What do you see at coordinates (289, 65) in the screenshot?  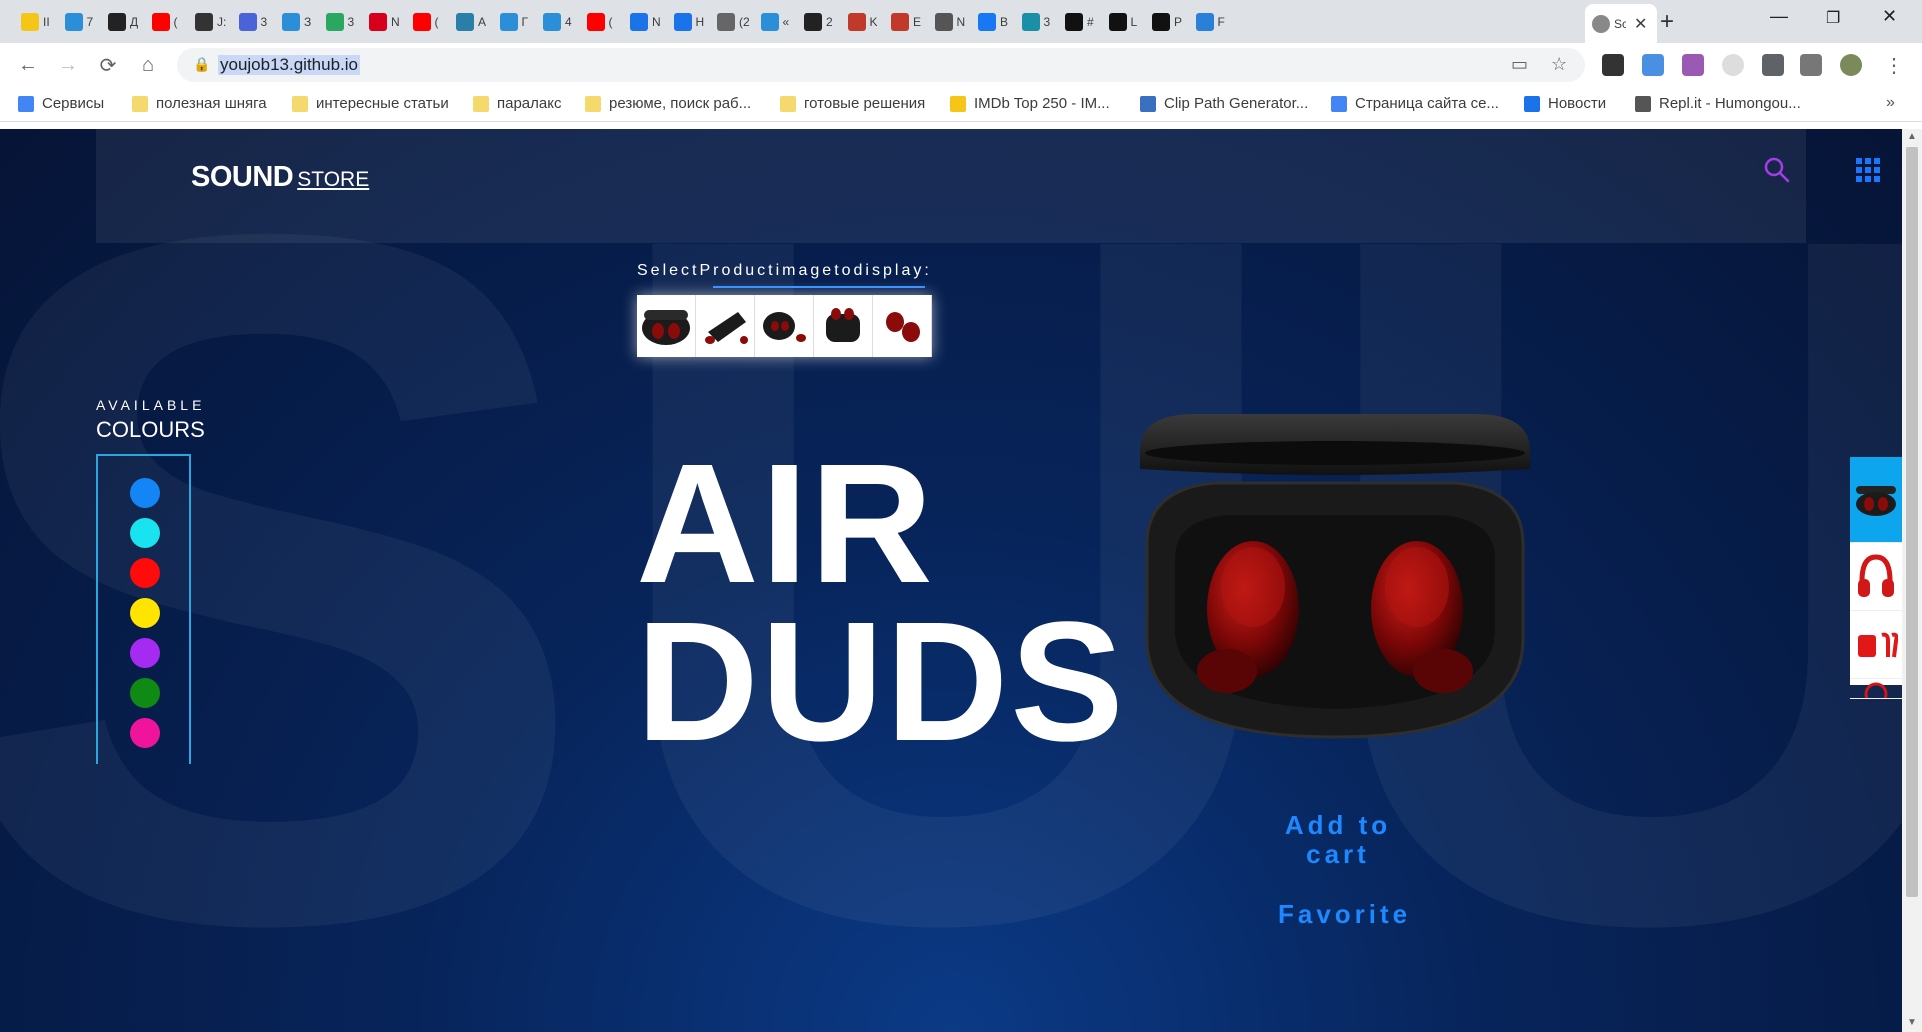 I see `url-text: youjob13.github.io` at bounding box center [289, 65].